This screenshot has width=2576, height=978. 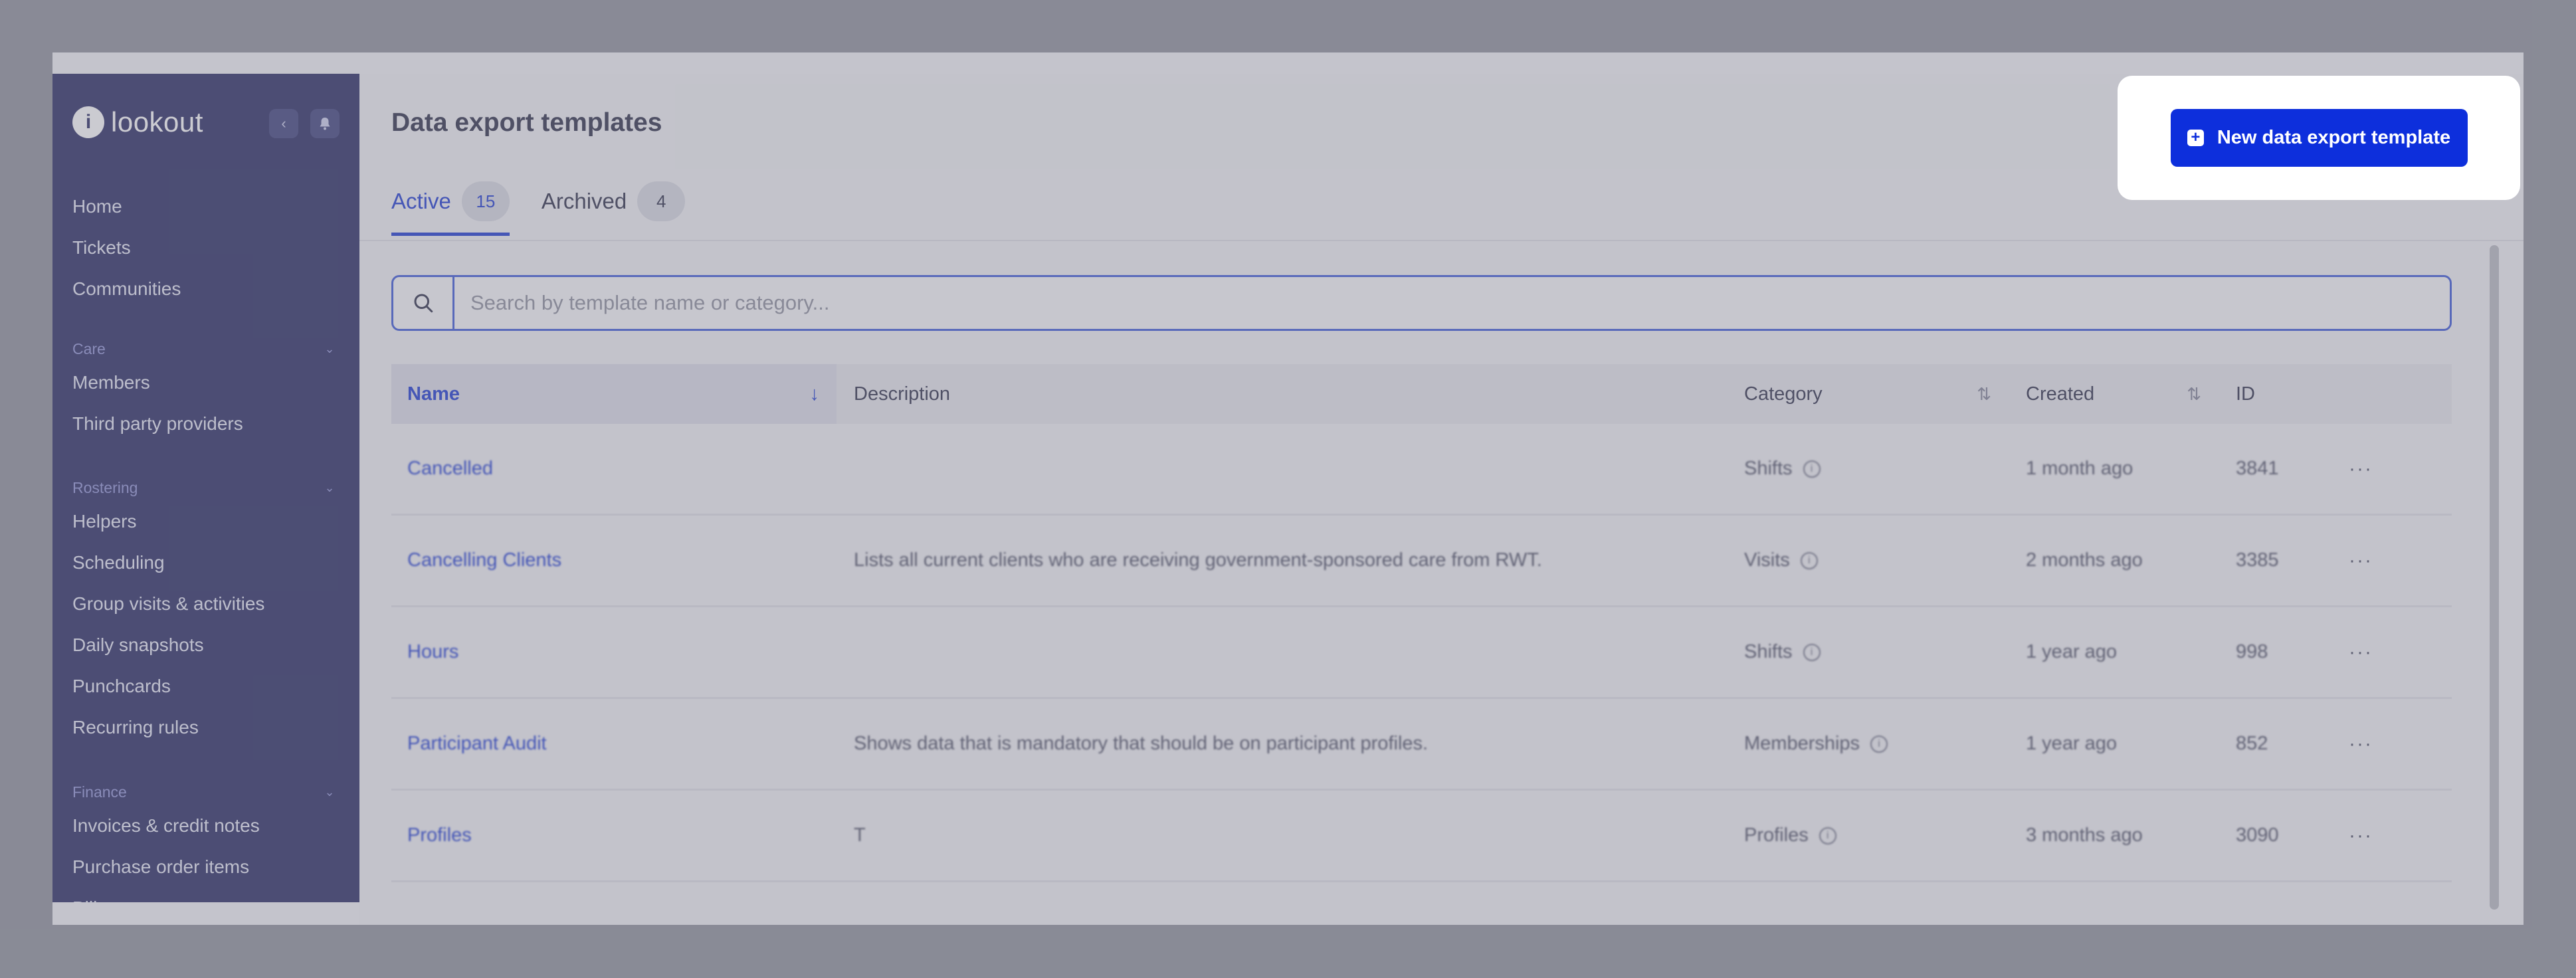 What do you see at coordinates (1441, 240) in the screenshot?
I see `tabs-divider` at bounding box center [1441, 240].